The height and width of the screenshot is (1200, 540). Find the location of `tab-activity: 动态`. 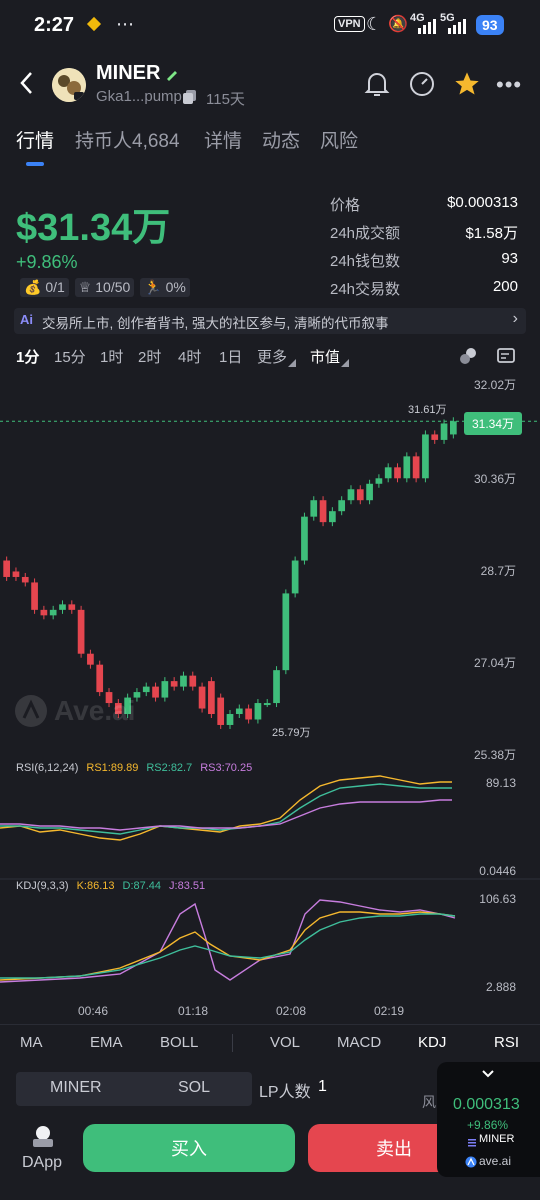

tab-activity: 动态 is located at coordinates (281, 139).